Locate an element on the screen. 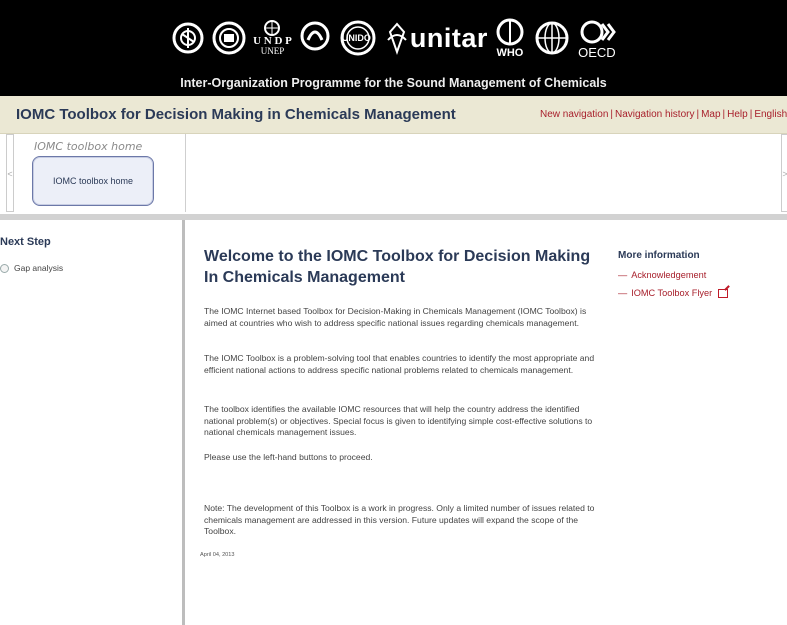  partner-logos: U N D P UNEP UNIDO unitar WHO OECD is located at coordinates (393, 38).